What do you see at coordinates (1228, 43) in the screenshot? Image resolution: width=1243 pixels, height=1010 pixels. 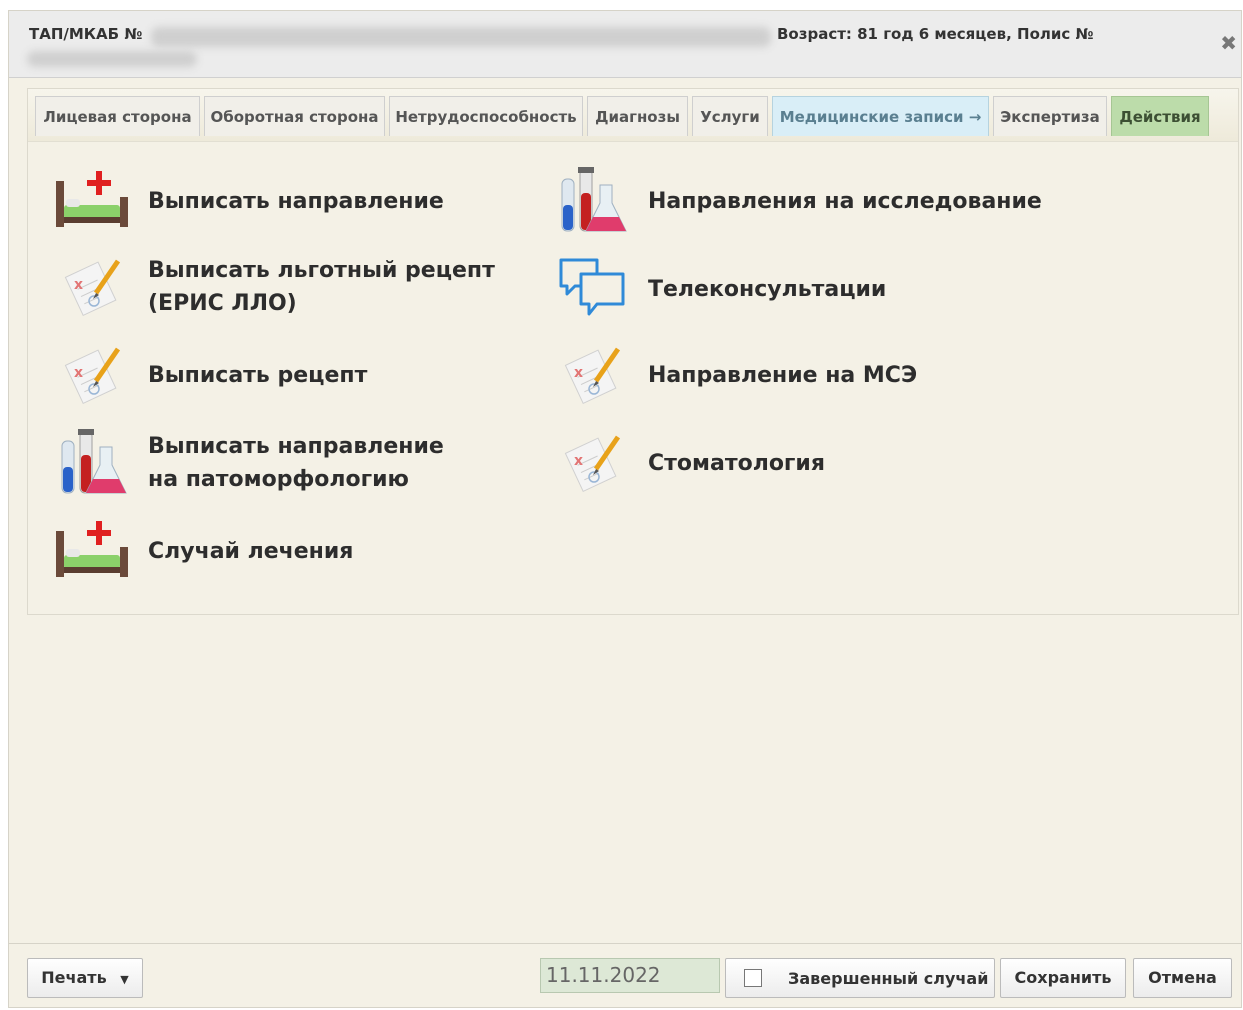 I see `close-icon: ✖` at bounding box center [1228, 43].